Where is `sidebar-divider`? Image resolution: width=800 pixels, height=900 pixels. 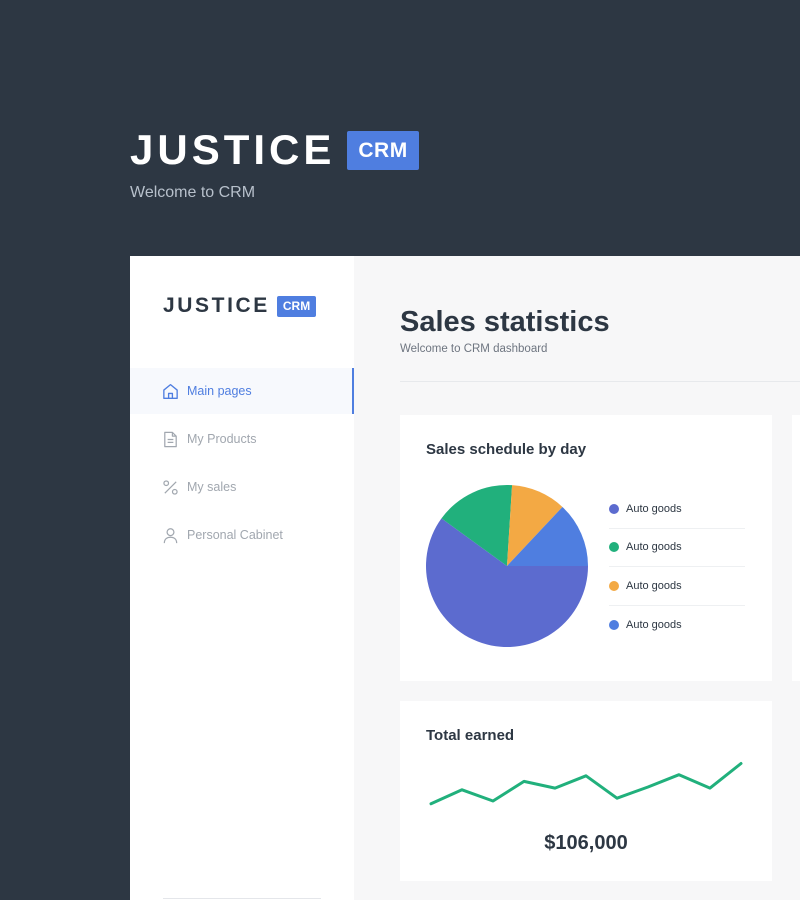 sidebar-divider is located at coordinates (242, 898).